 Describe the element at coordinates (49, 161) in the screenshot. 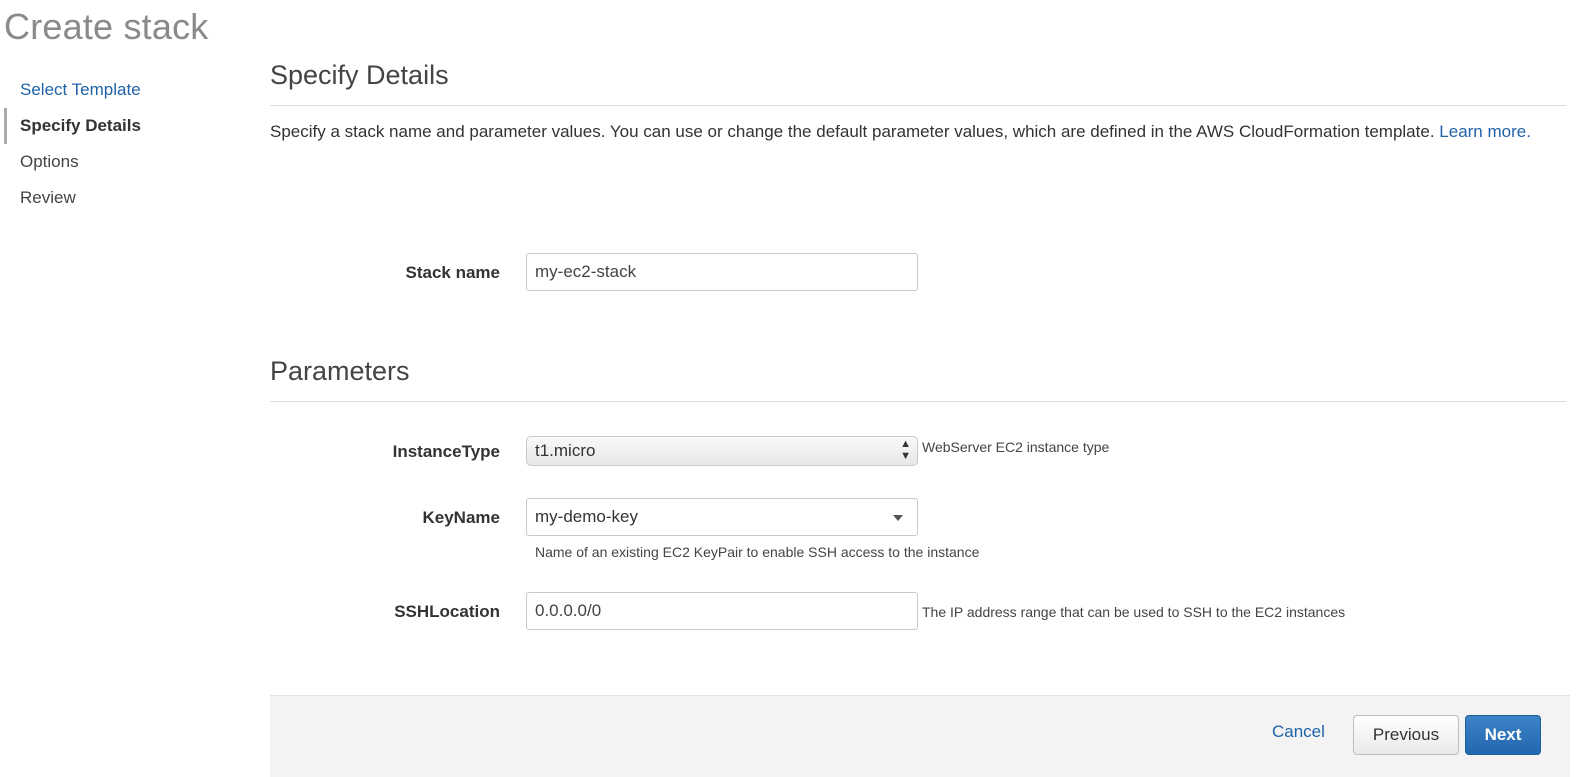

I see `step-options: Options` at that location.